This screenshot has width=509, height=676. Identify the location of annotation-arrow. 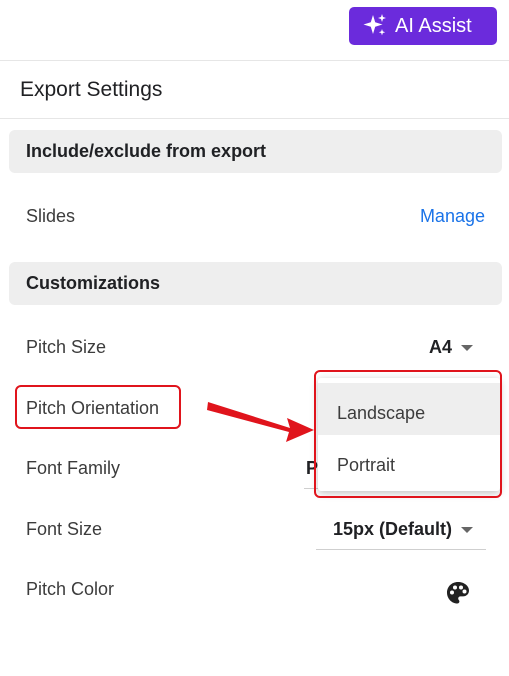
(260, 422).